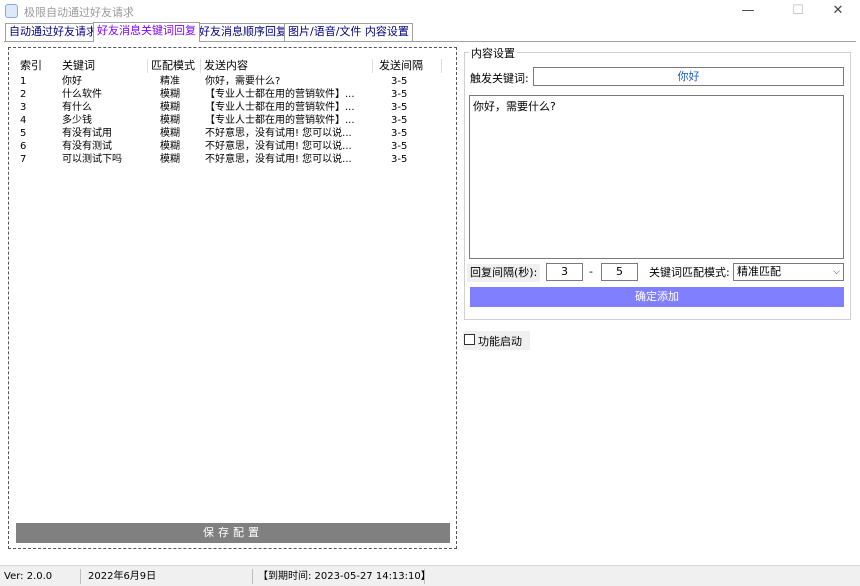 The height and width of the screenshot is (586, 860). What do you see at coordinates (28, 576) in the screenshot?
I see `status-version: Ver: 2.0.0` at bounding box center [28, 576].